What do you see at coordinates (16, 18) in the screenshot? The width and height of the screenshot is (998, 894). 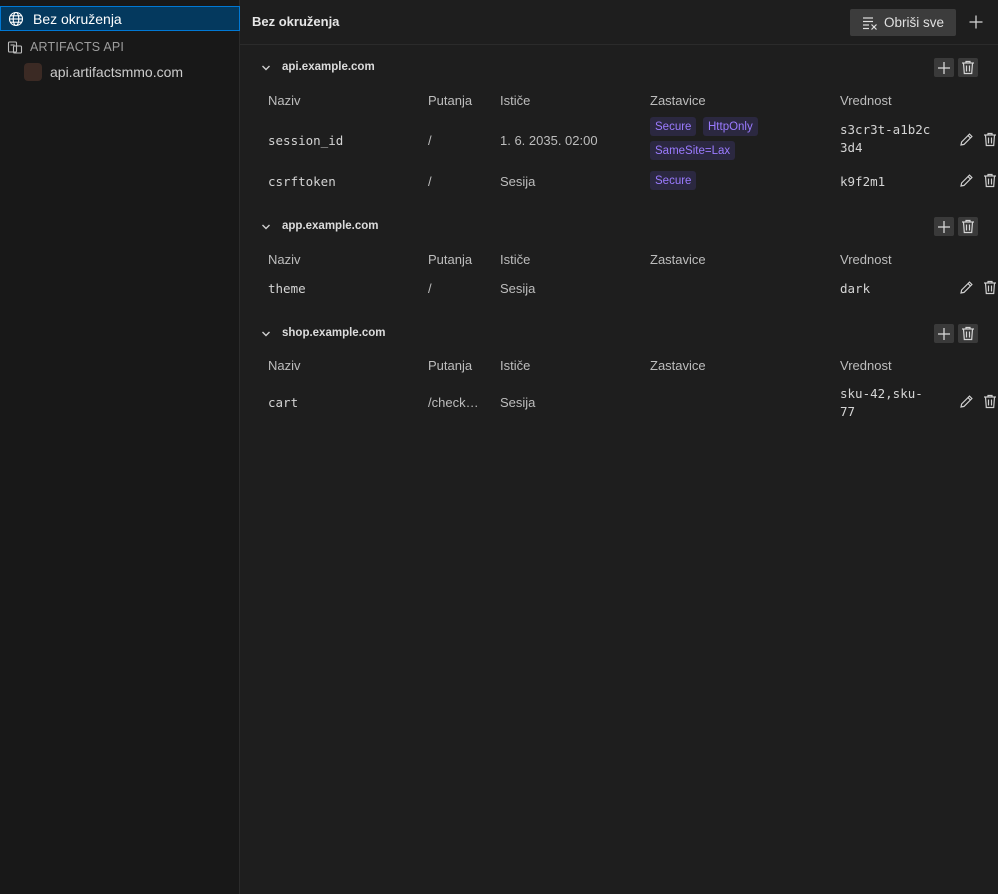 I see `globe-icon` at bounding box center [16, 18].